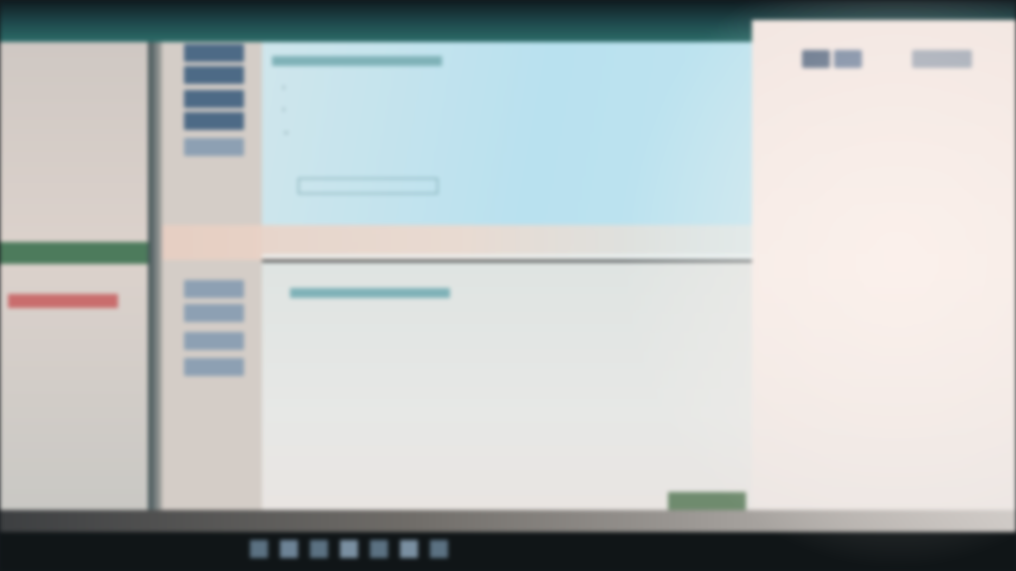 This screenshot has width=1016, height=571. Describe the element at coordinates (155, 277) in the screenshot. I see `pane-splitter` at that location.